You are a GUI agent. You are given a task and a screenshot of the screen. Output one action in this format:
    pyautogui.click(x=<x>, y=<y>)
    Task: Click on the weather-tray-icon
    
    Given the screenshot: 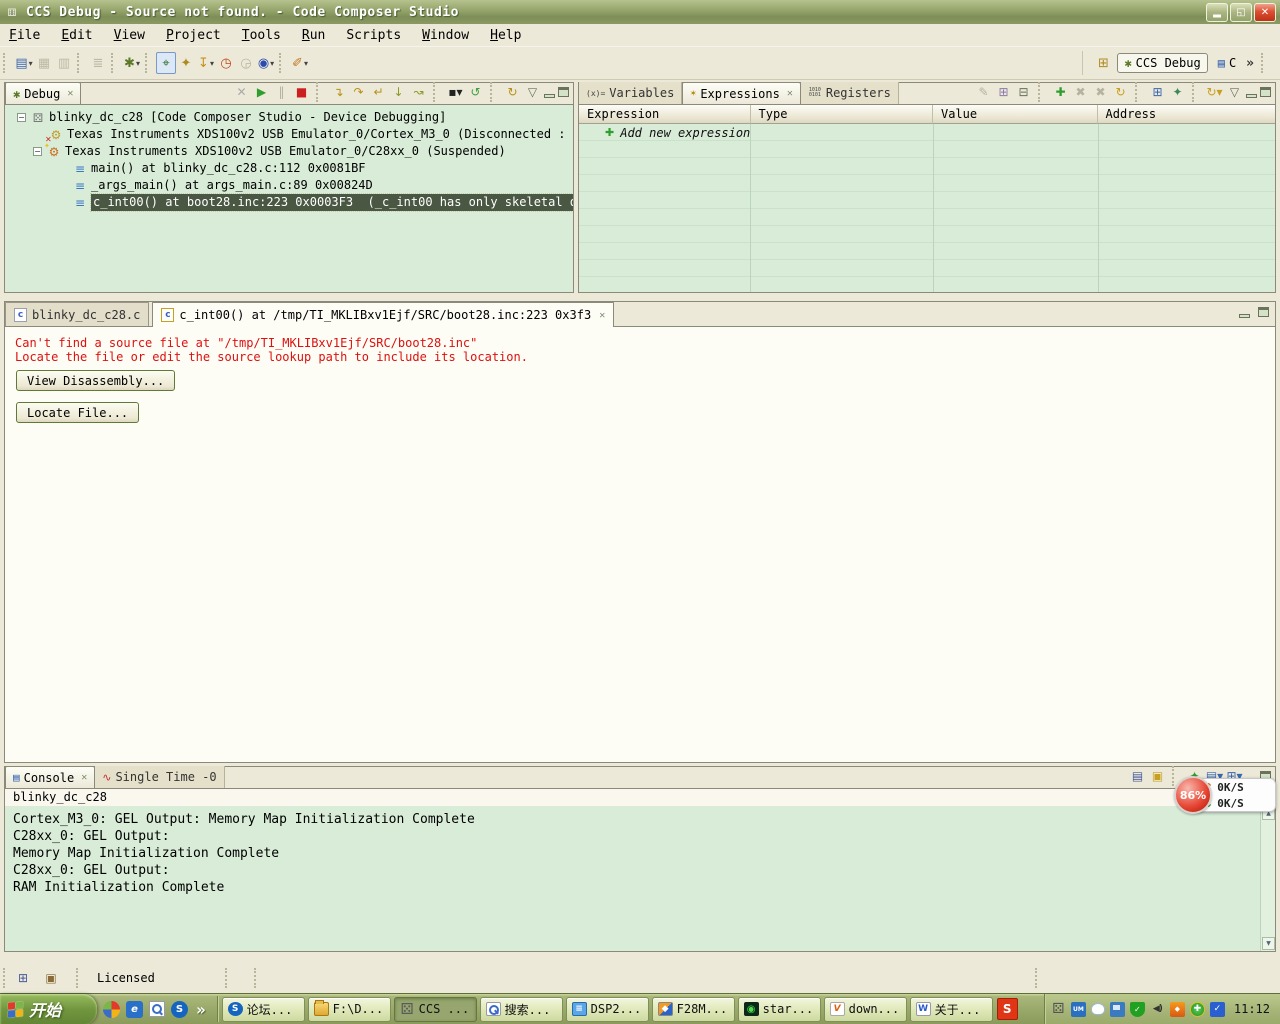 What is the action you would take?
    pyautogui.click(x=1097, y=1009)
    